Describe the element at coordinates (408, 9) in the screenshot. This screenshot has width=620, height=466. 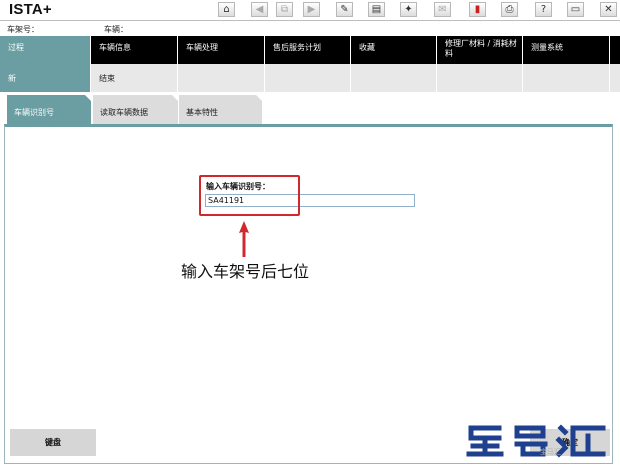
I see `tools-icon: ✦` at that location.